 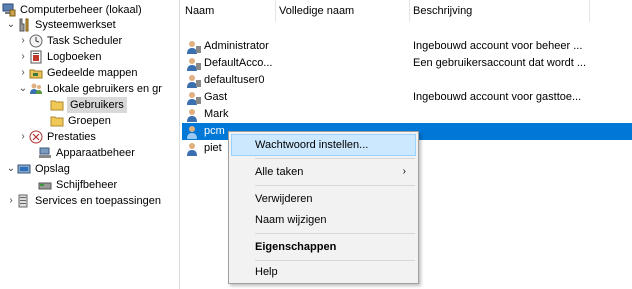 What do you see at coordinates (45, 185) in the screenshot?
I see `disk-icon` at bounding box center [45, 185].